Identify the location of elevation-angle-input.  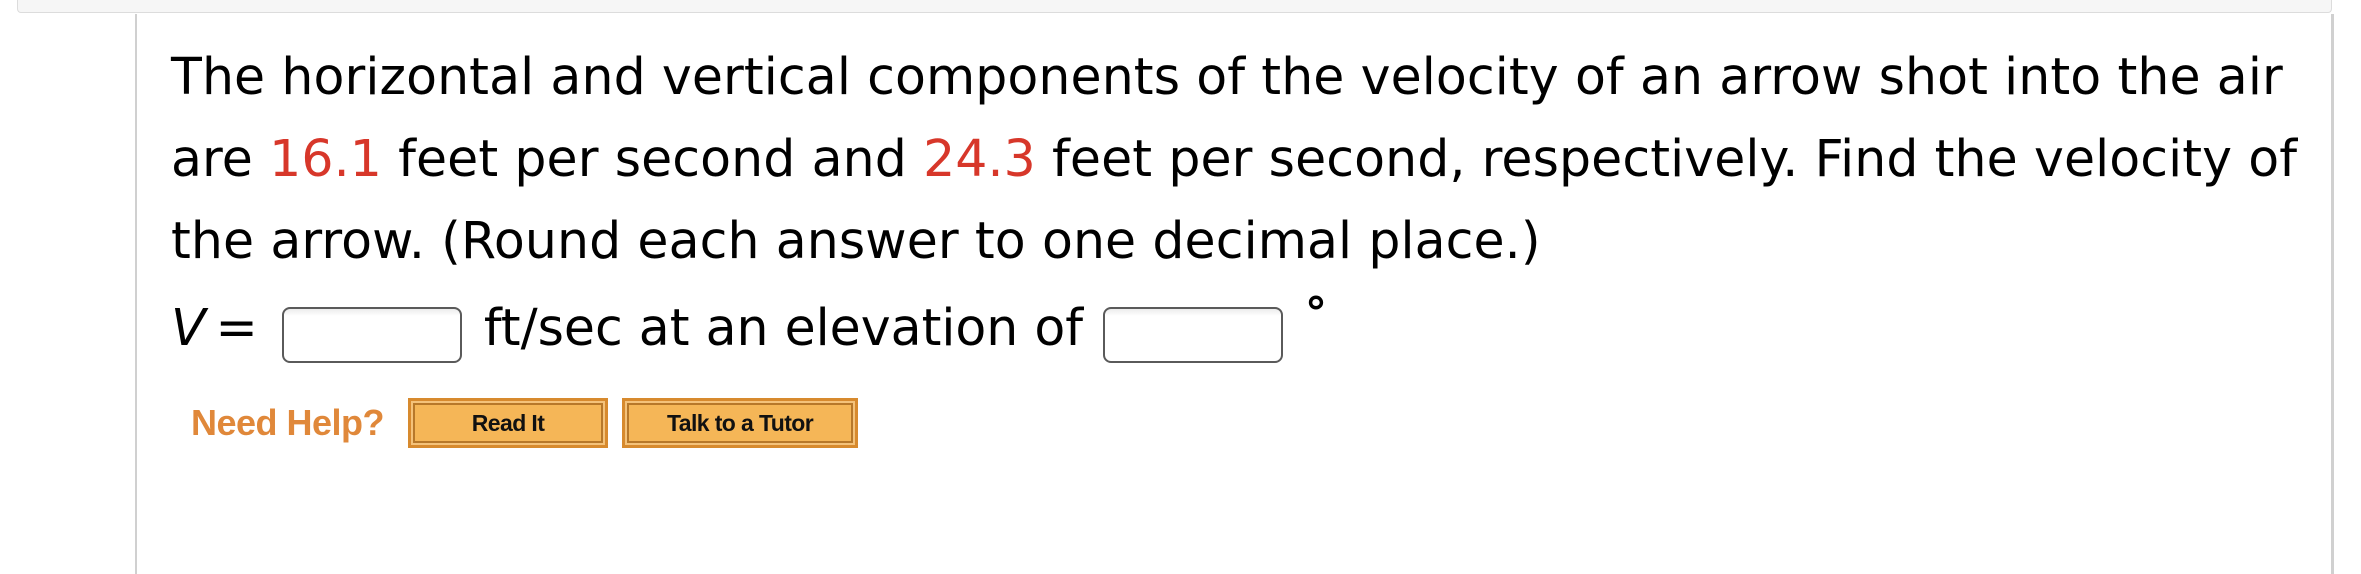
(1193, 335).